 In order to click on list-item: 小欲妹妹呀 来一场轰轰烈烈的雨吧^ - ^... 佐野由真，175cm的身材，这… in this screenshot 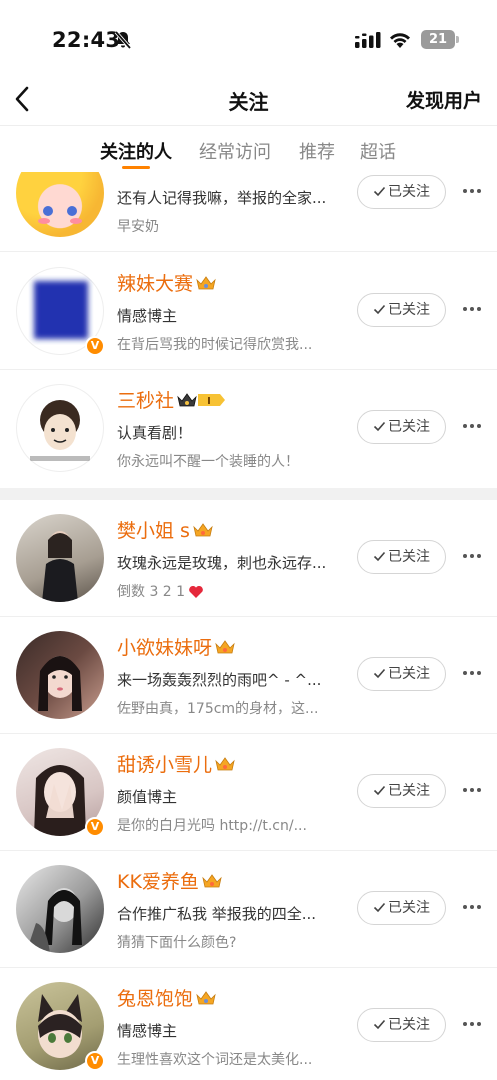, I will do `click(248, 675)`.